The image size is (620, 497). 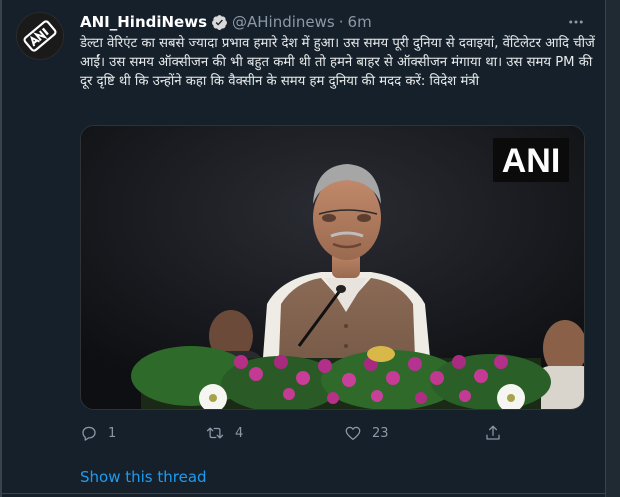 I want to click on retweet-button: 4, so click(x=224, y=433).